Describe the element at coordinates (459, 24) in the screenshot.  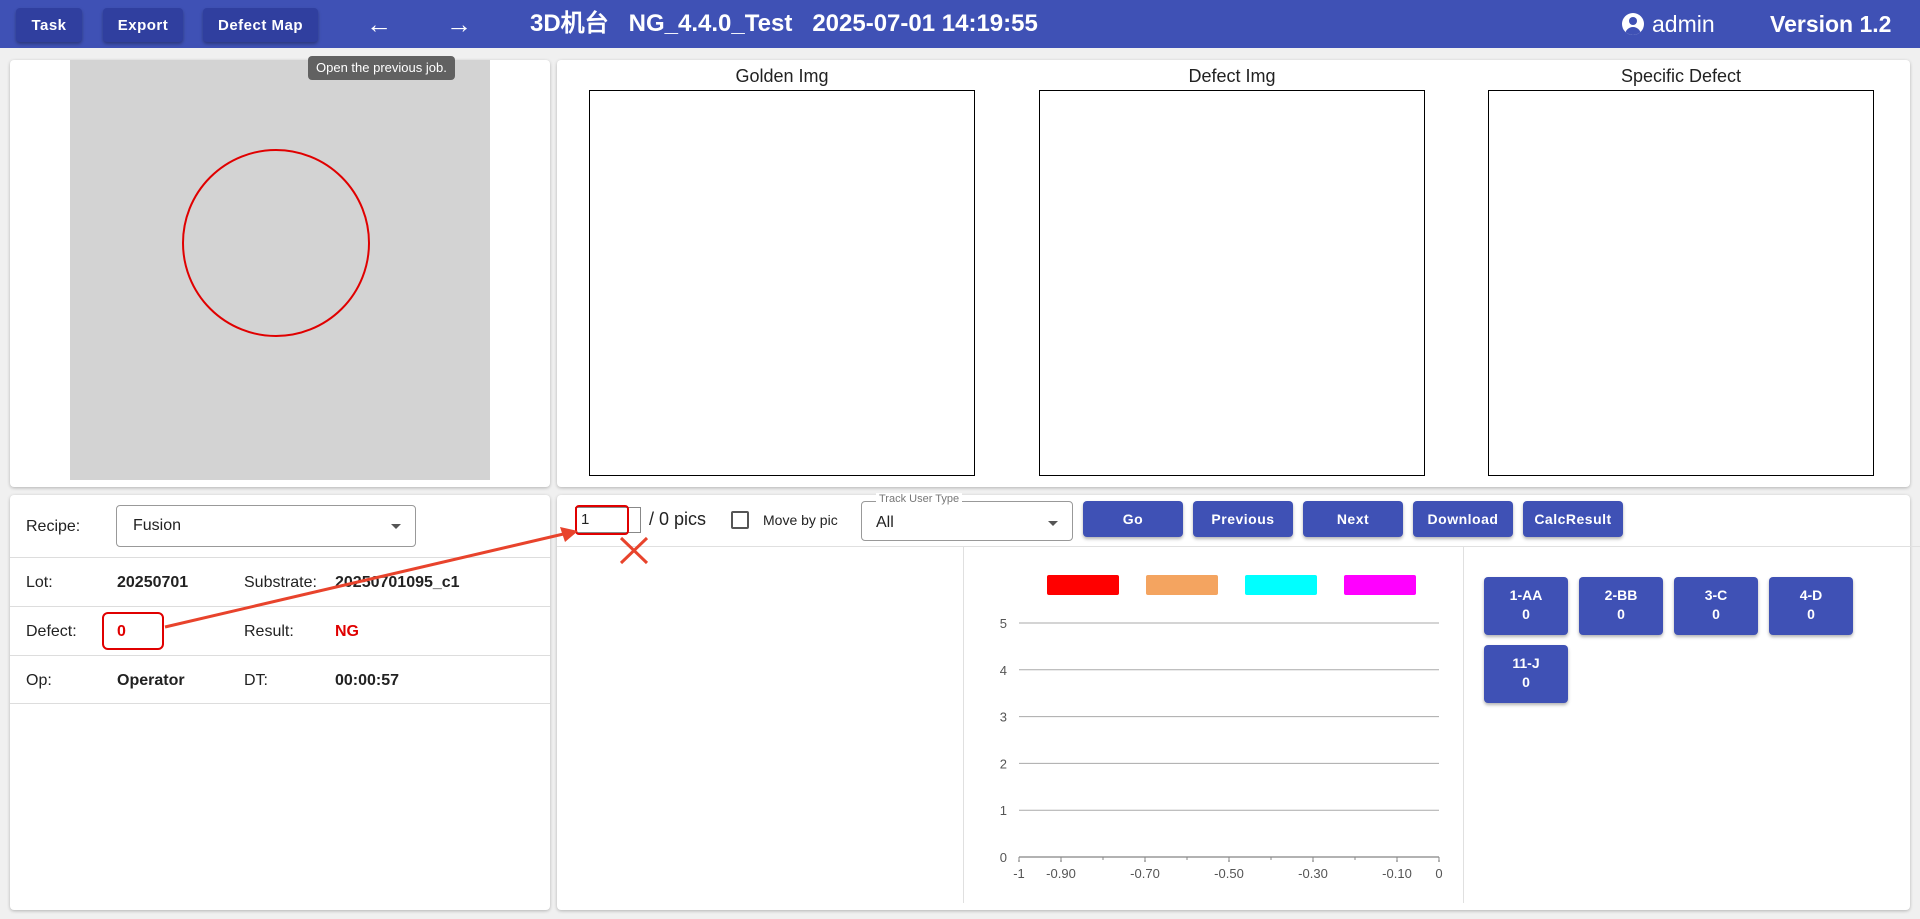
I see `arrow-right-icon: →` at that location.